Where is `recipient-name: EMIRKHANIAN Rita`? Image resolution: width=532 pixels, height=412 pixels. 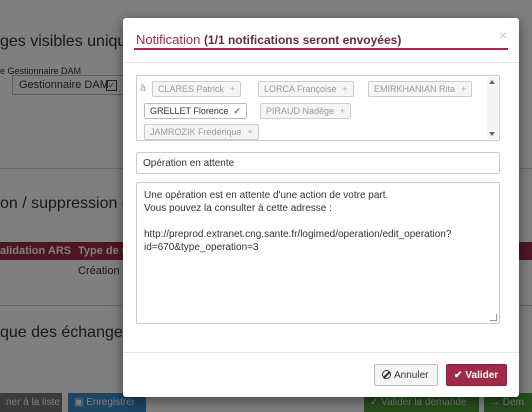 recipient-name: EMIRKHANIAN Rita is located at coordinates (415, 89).